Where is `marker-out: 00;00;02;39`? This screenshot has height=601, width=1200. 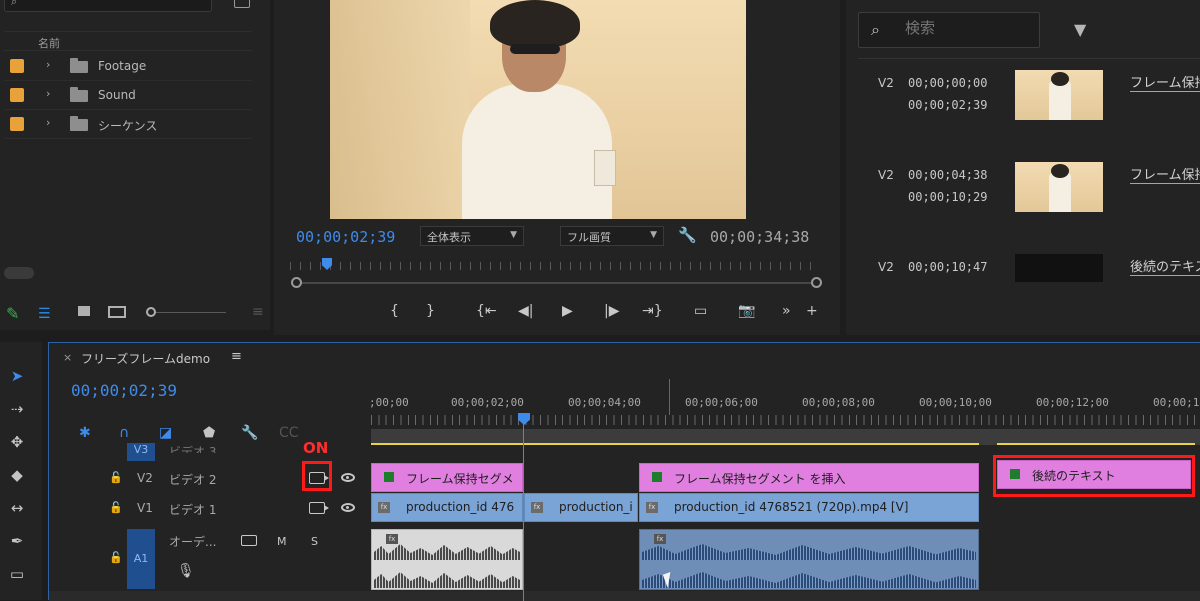 marker-out: 00;00;02;39 is located at coordinates (948, 105).